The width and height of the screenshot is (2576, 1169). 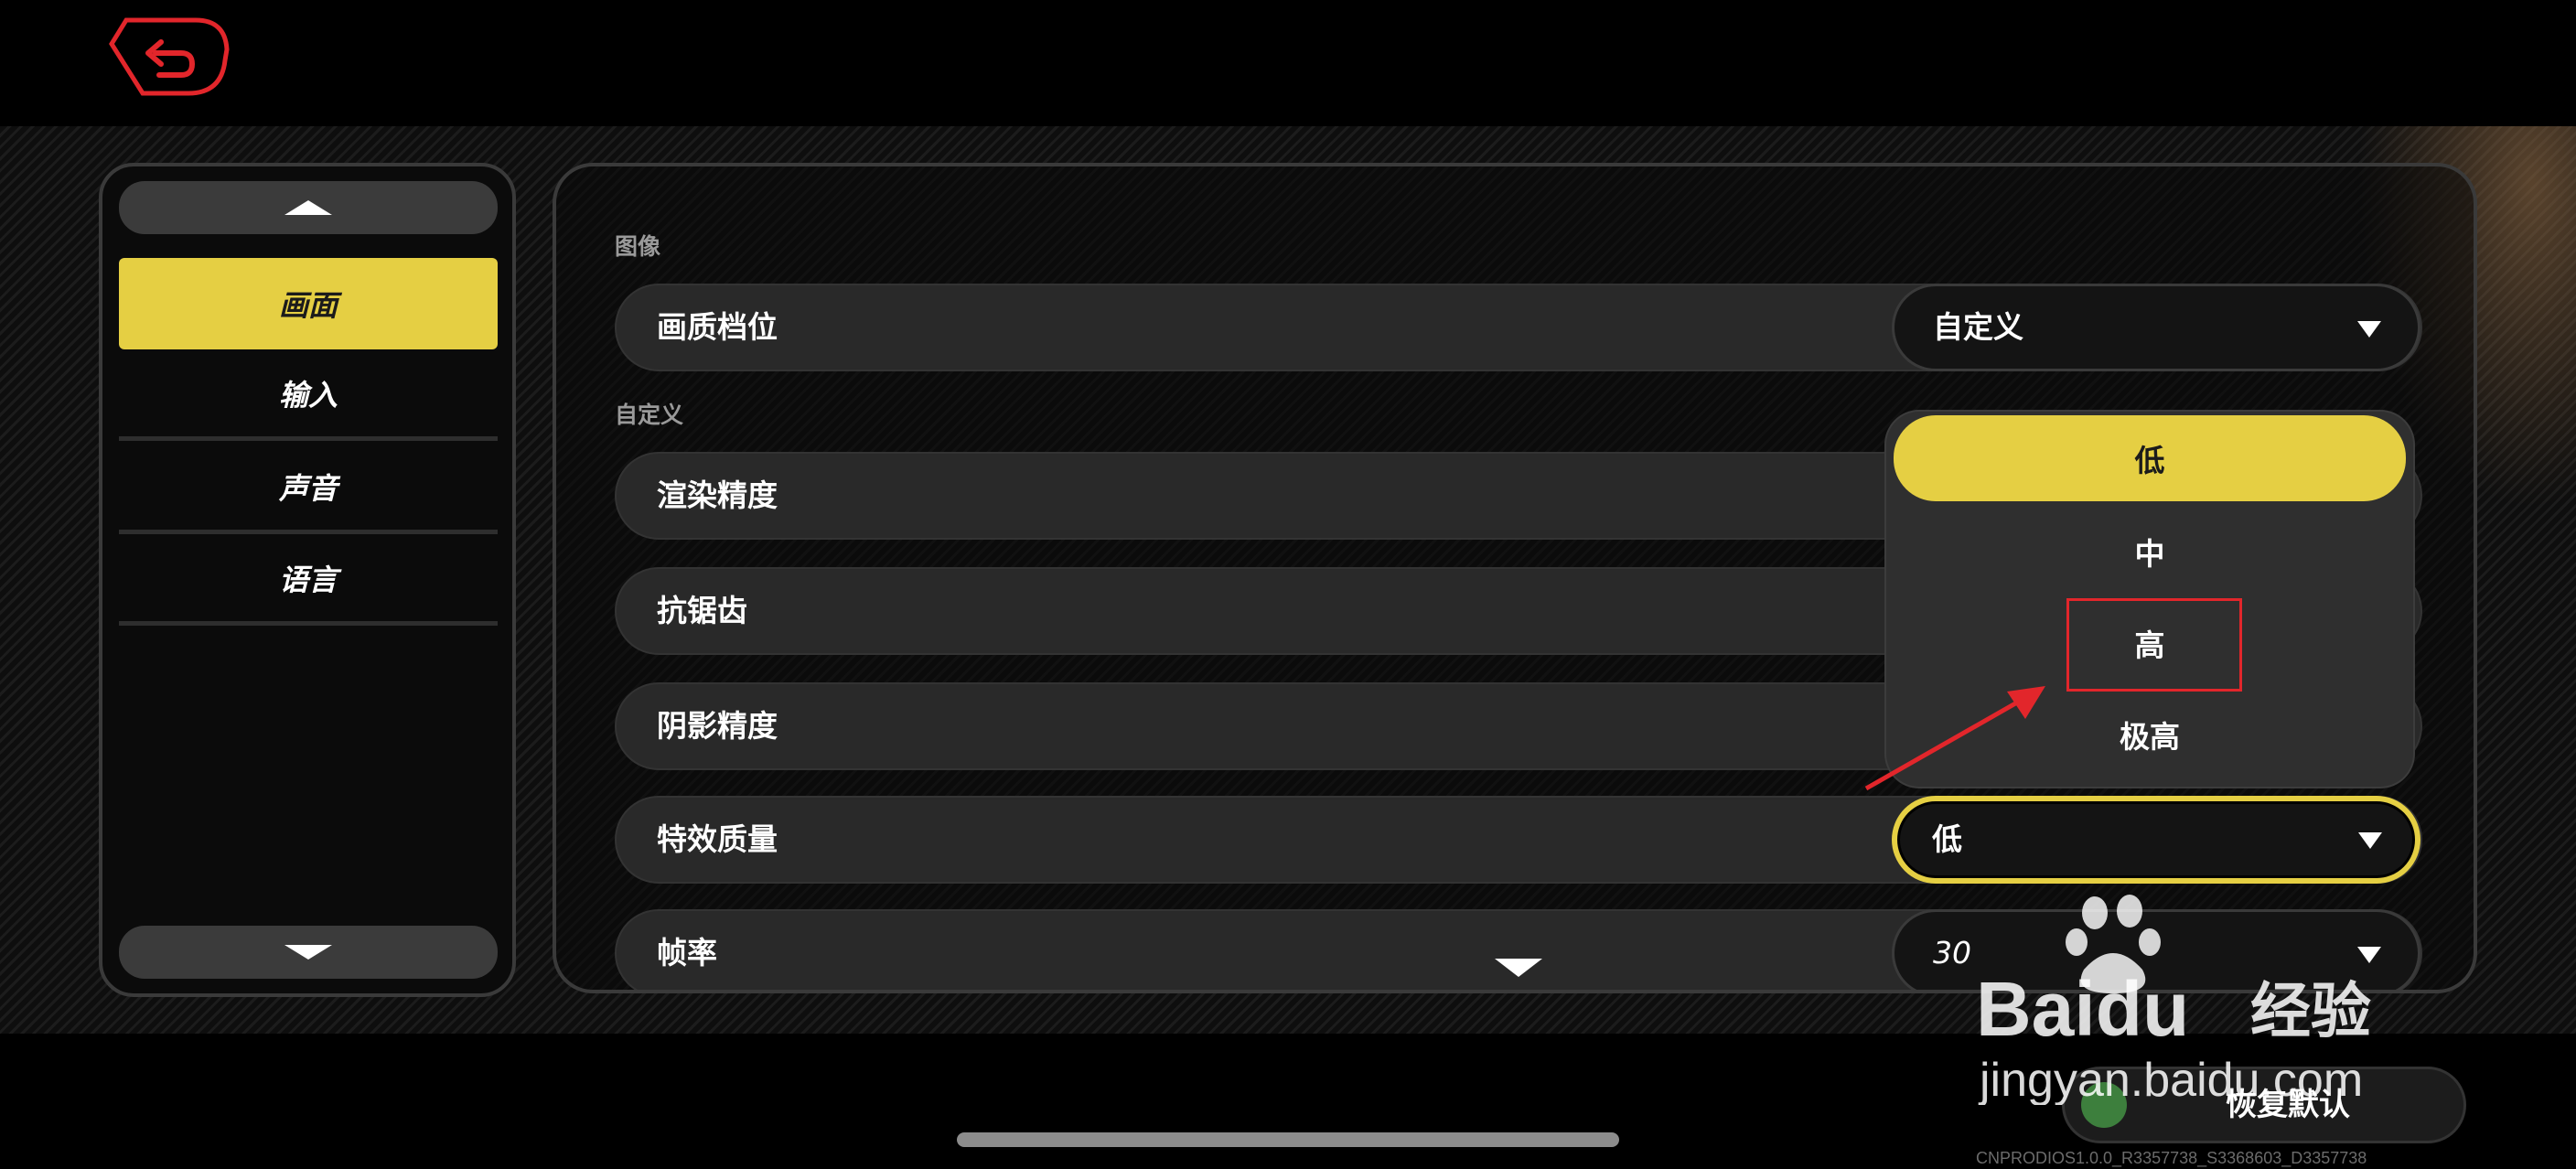 I want to click on quality-preset-select: 自定义, so click(x=2156, y=327).